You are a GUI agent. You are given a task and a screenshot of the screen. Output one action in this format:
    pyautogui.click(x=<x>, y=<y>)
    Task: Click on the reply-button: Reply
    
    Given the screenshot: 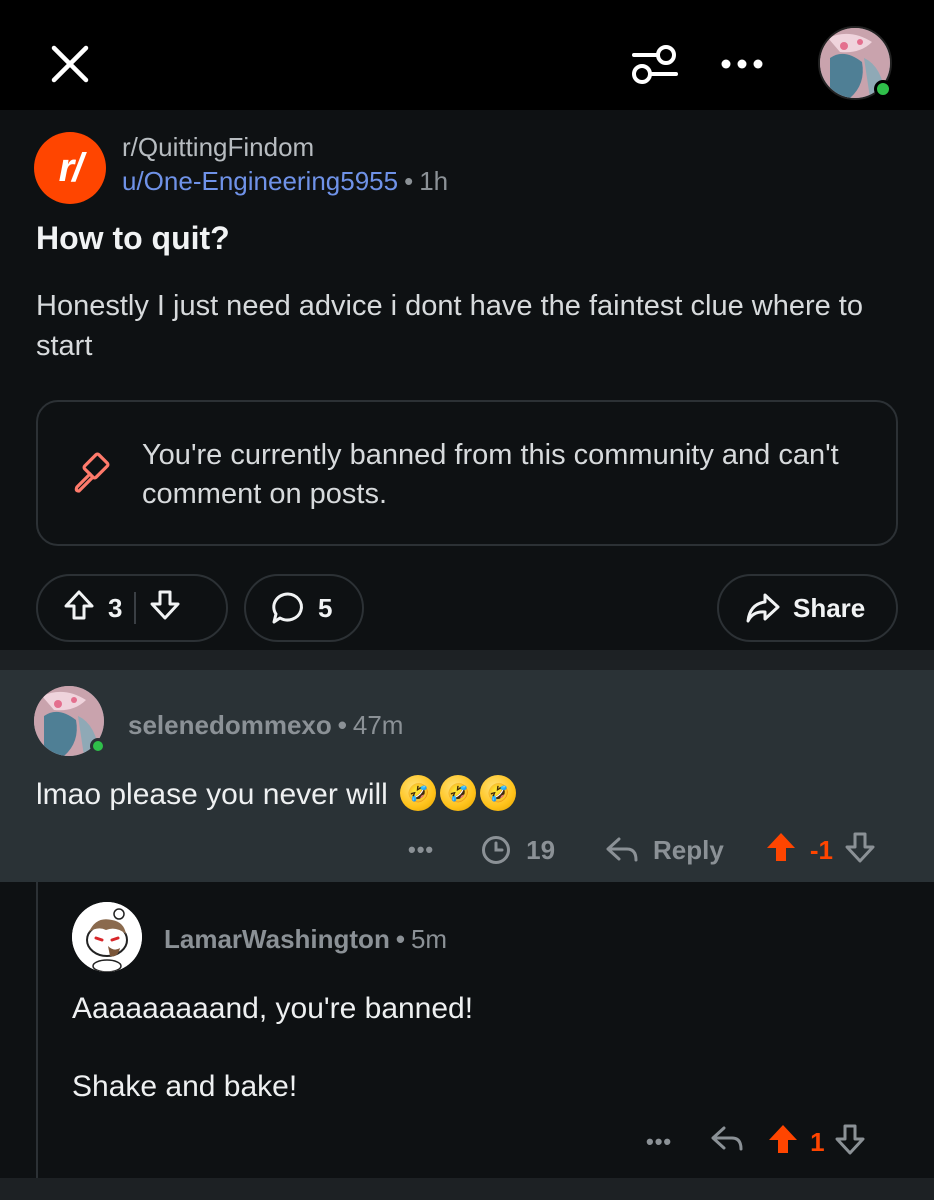 What is the action you would take?
    pyautogui.click(x=664, y=850)
    